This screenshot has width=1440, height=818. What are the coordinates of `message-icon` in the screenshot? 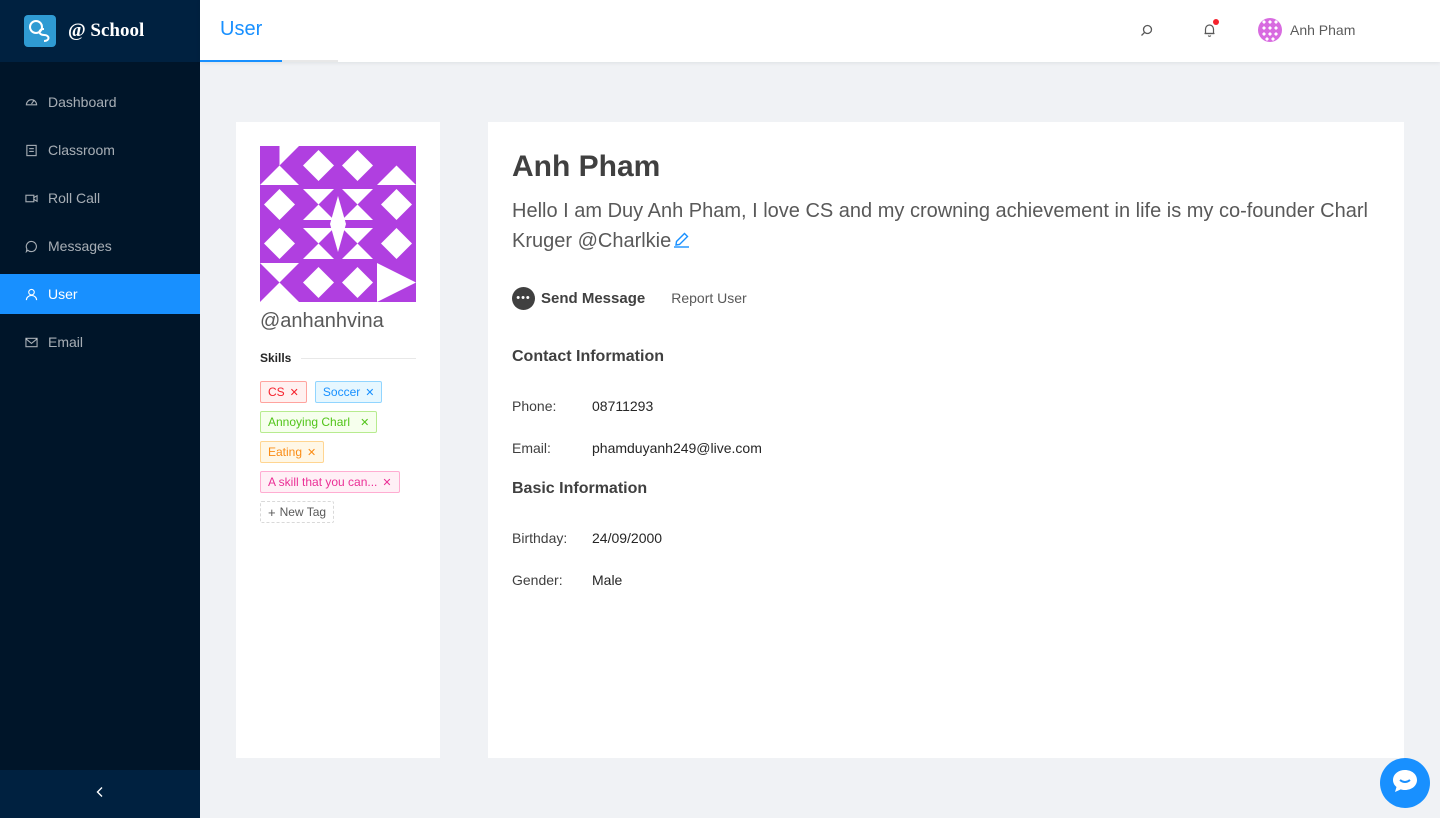 It's located at (31, 246).